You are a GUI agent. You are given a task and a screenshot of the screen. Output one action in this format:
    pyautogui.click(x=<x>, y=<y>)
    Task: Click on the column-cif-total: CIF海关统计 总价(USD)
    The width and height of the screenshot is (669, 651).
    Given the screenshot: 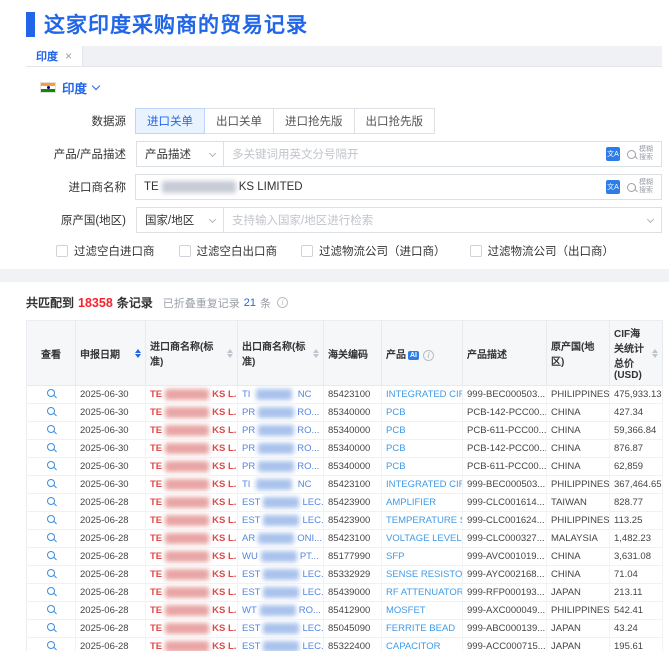 What is the action you would take?
    pyautogui.click(x=636, y=353)
    